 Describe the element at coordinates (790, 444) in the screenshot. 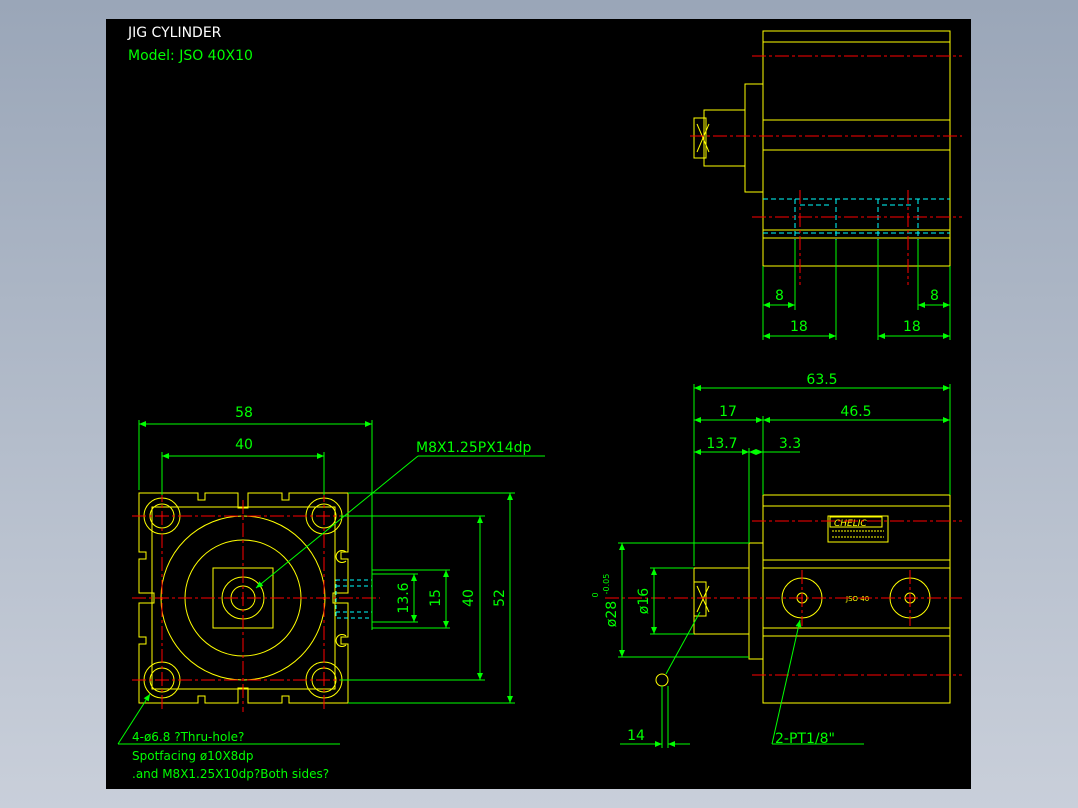

I see `dim-3-3: 3.3` at that location.